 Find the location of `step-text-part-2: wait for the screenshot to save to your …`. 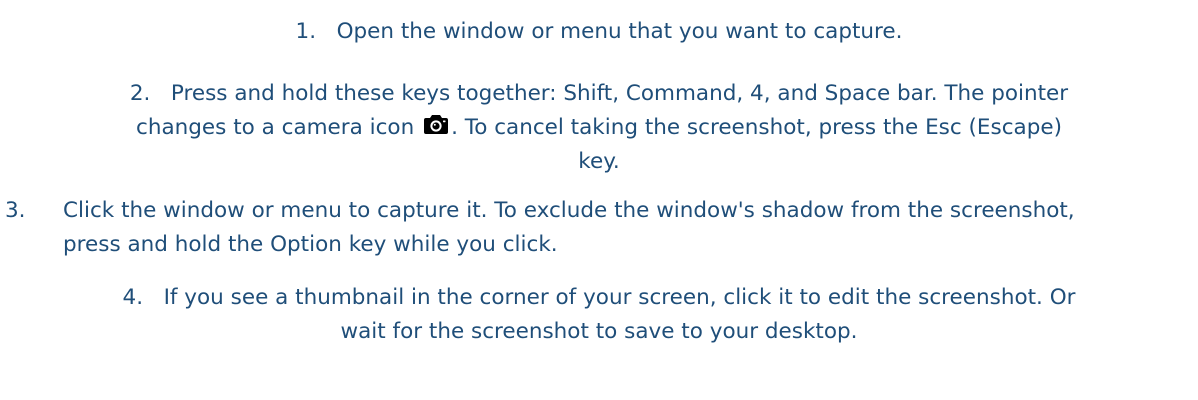

step-text-part-2: wait for the screenshot to save to your … is located at coordinates (599, 331).